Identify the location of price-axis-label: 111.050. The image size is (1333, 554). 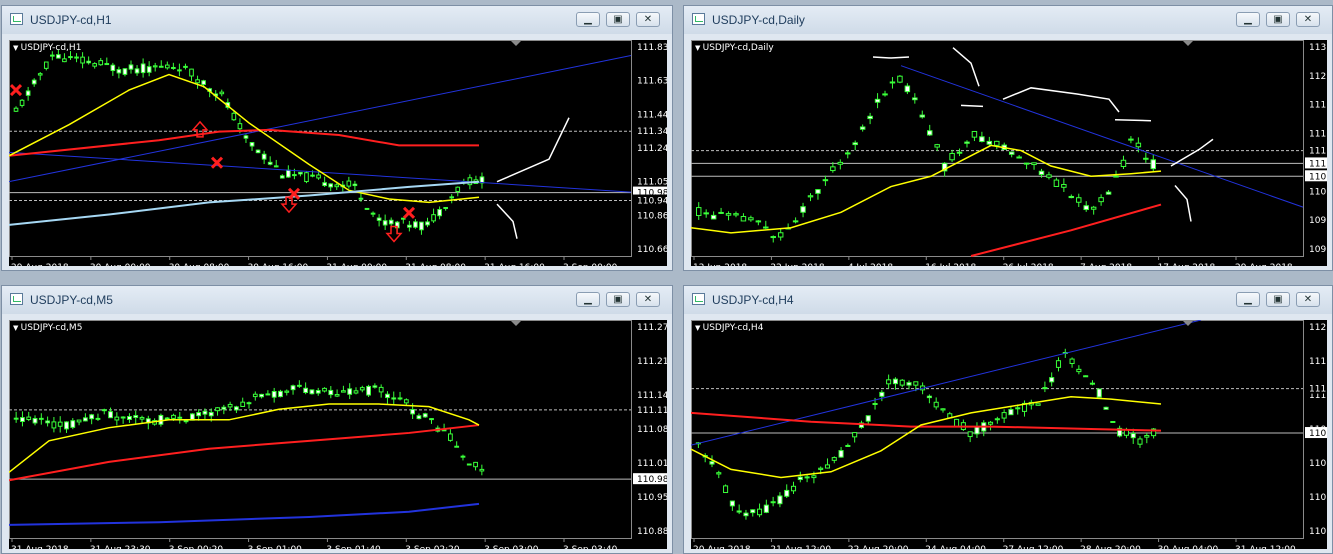
(652, 183).